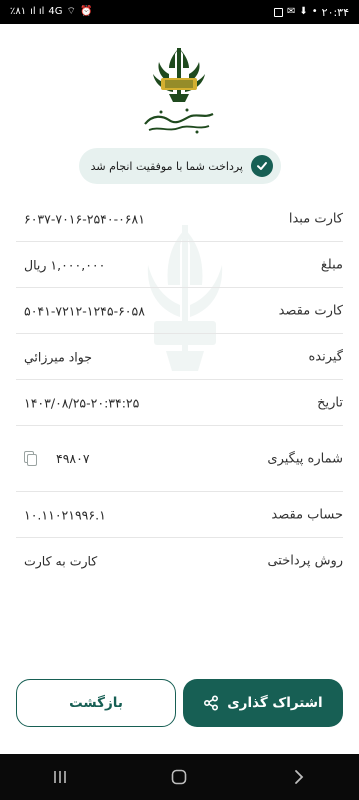 Image resolution: width=359 pixels, height=800 pixels. I want to click on network-type: 4G, so click(55, 11).